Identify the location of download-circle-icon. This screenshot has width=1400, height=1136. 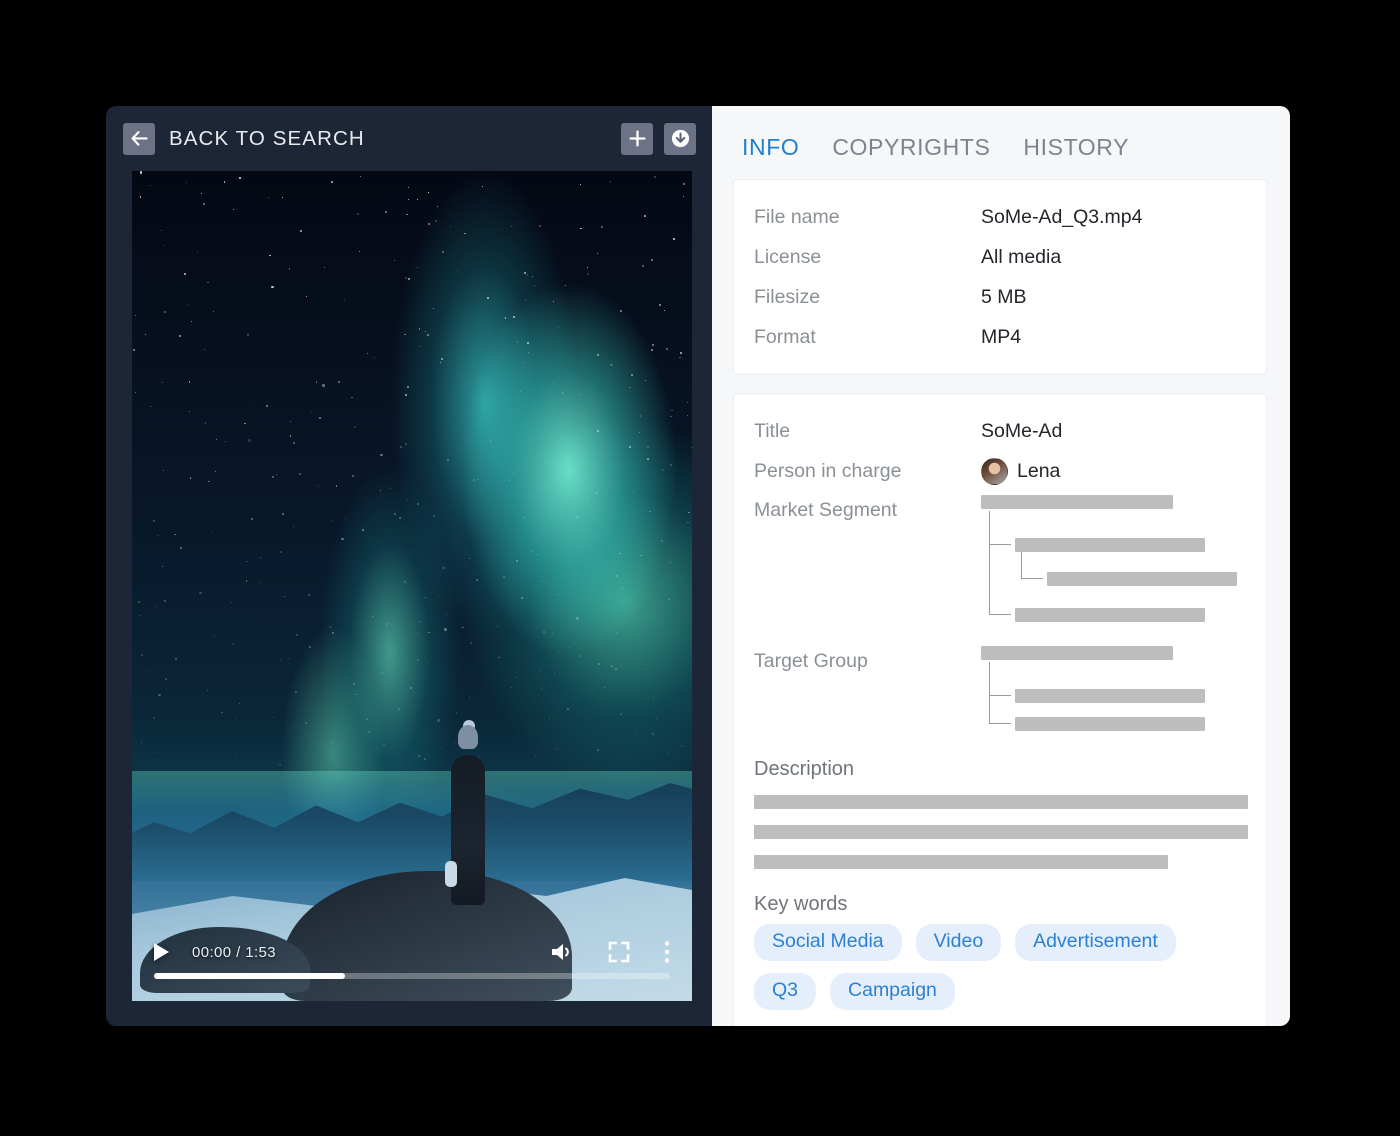
(680, 138).